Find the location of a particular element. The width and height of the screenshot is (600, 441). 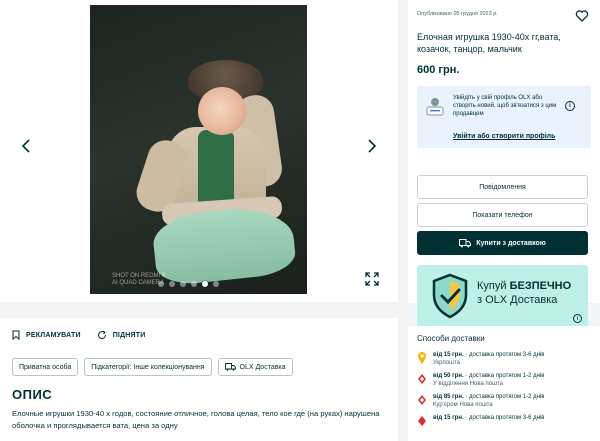

gallery-prev-button is located at coordinates (26, 146).